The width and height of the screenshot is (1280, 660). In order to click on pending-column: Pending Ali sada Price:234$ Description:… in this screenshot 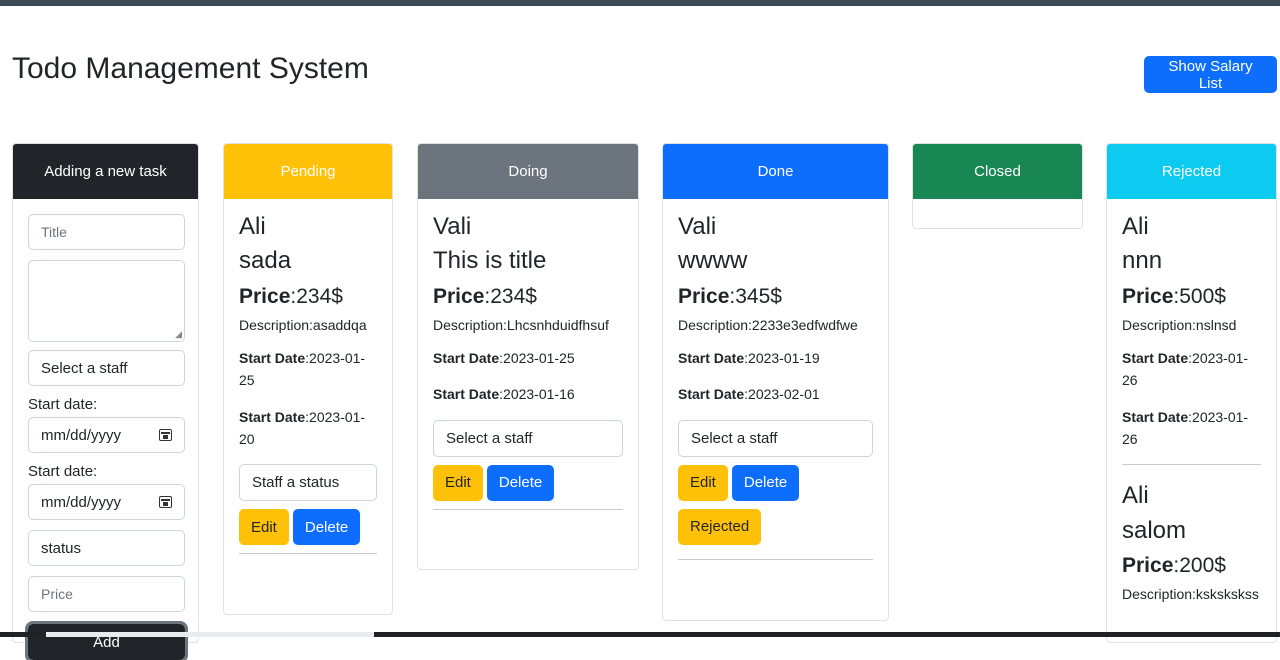, I will do `click(308, 379)`.